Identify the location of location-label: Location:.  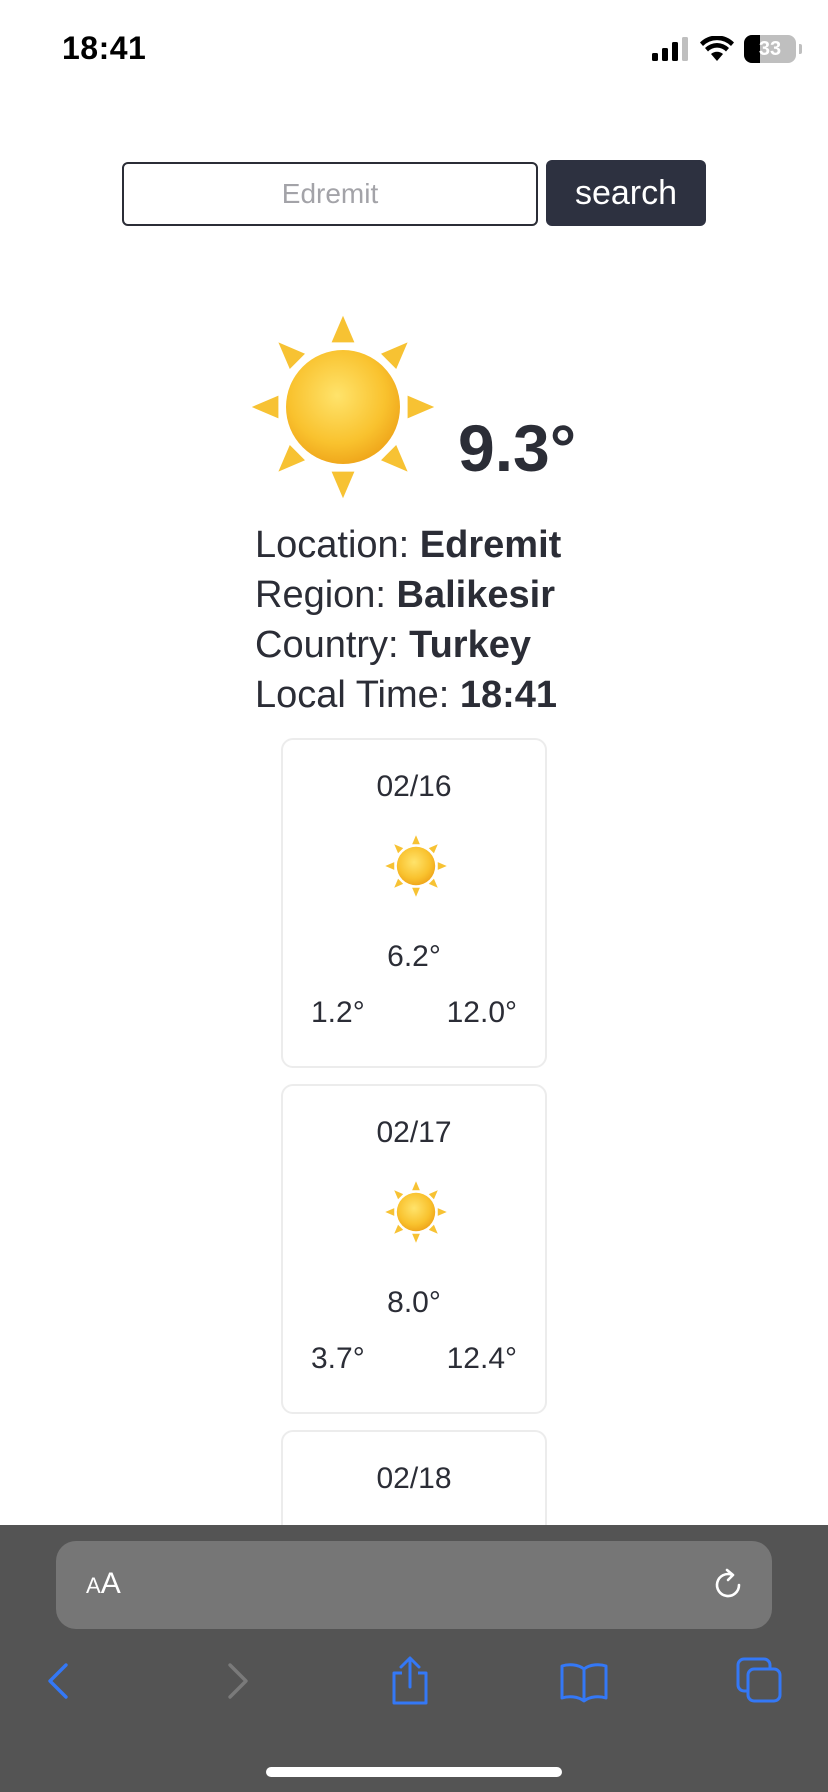
(337, 545).